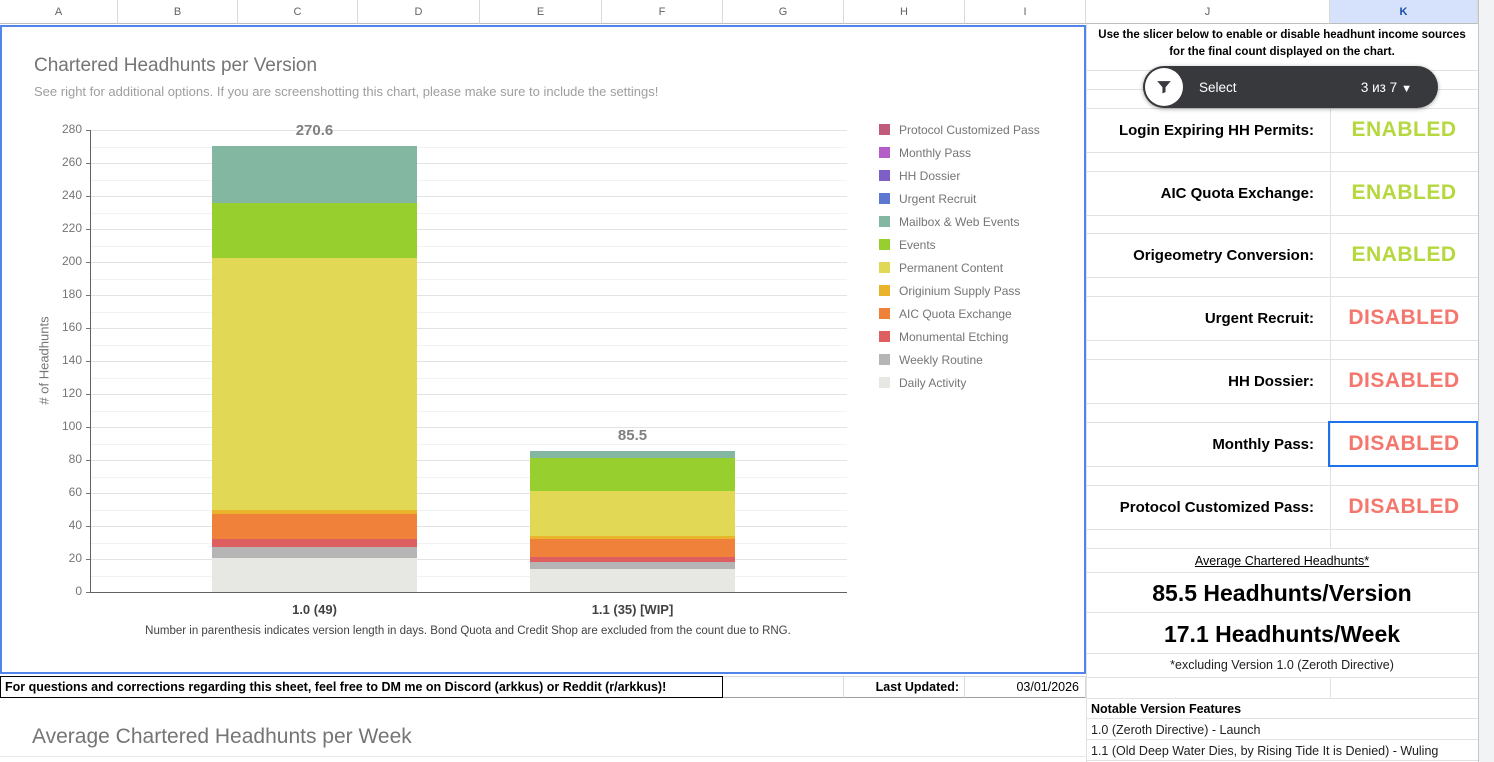 This screenshot has width=1494, height=762. What do you see at coordinates (1282, 634) in the screenshot?
I see `headhunts-per-week-value: 17.1 Headhunts/Week` at bounding box center [1282, 634].